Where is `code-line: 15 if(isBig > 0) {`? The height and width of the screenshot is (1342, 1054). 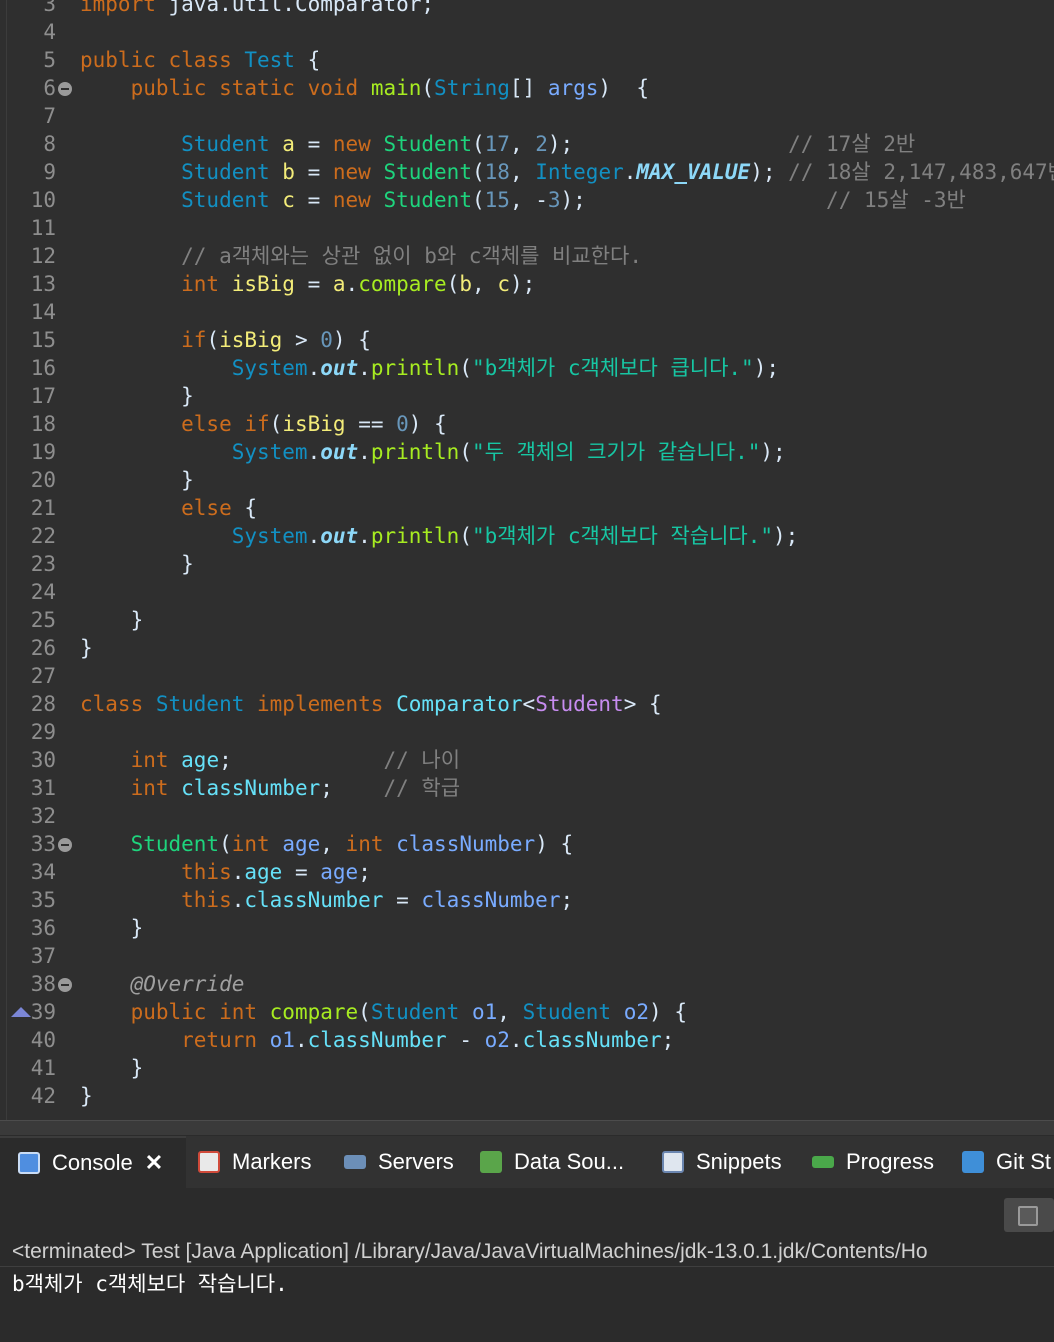 code-line: 15 if(isBig > 0) { is located at coordinates (527, 340).